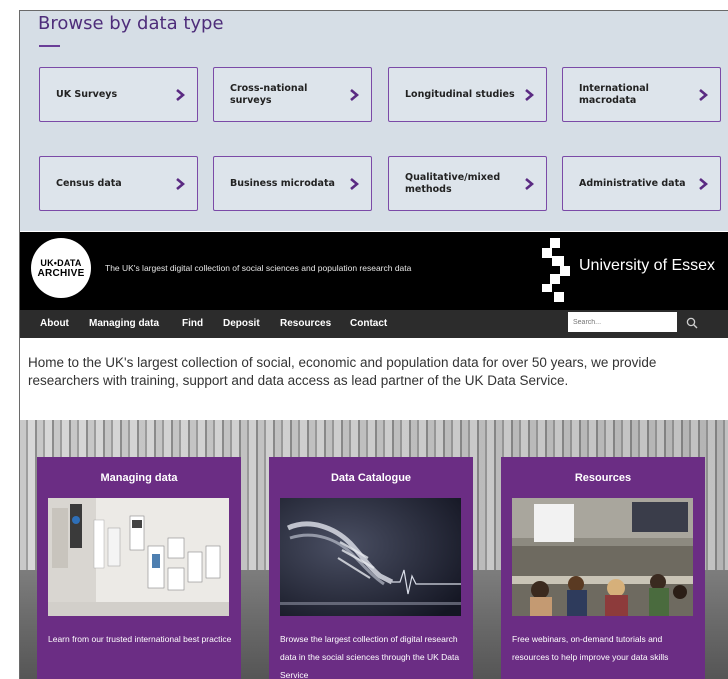 The height and width of the screenshot is (679, 728). I want to click on university-of-essex-crest-icon, so click(556, 270).